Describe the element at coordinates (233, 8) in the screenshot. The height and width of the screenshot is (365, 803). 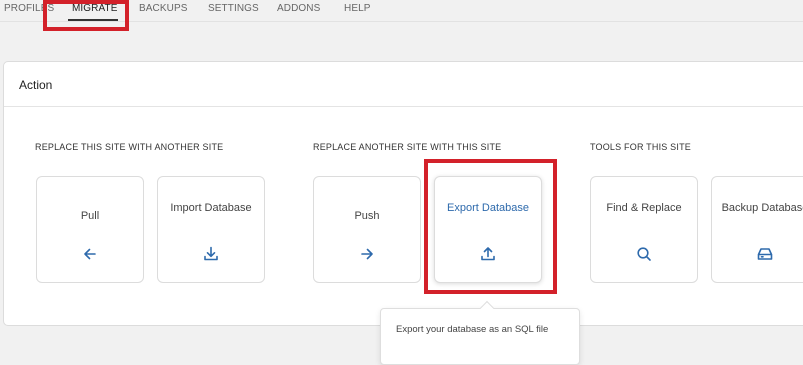
I see `tab-settings: SETTINGS` at that location.